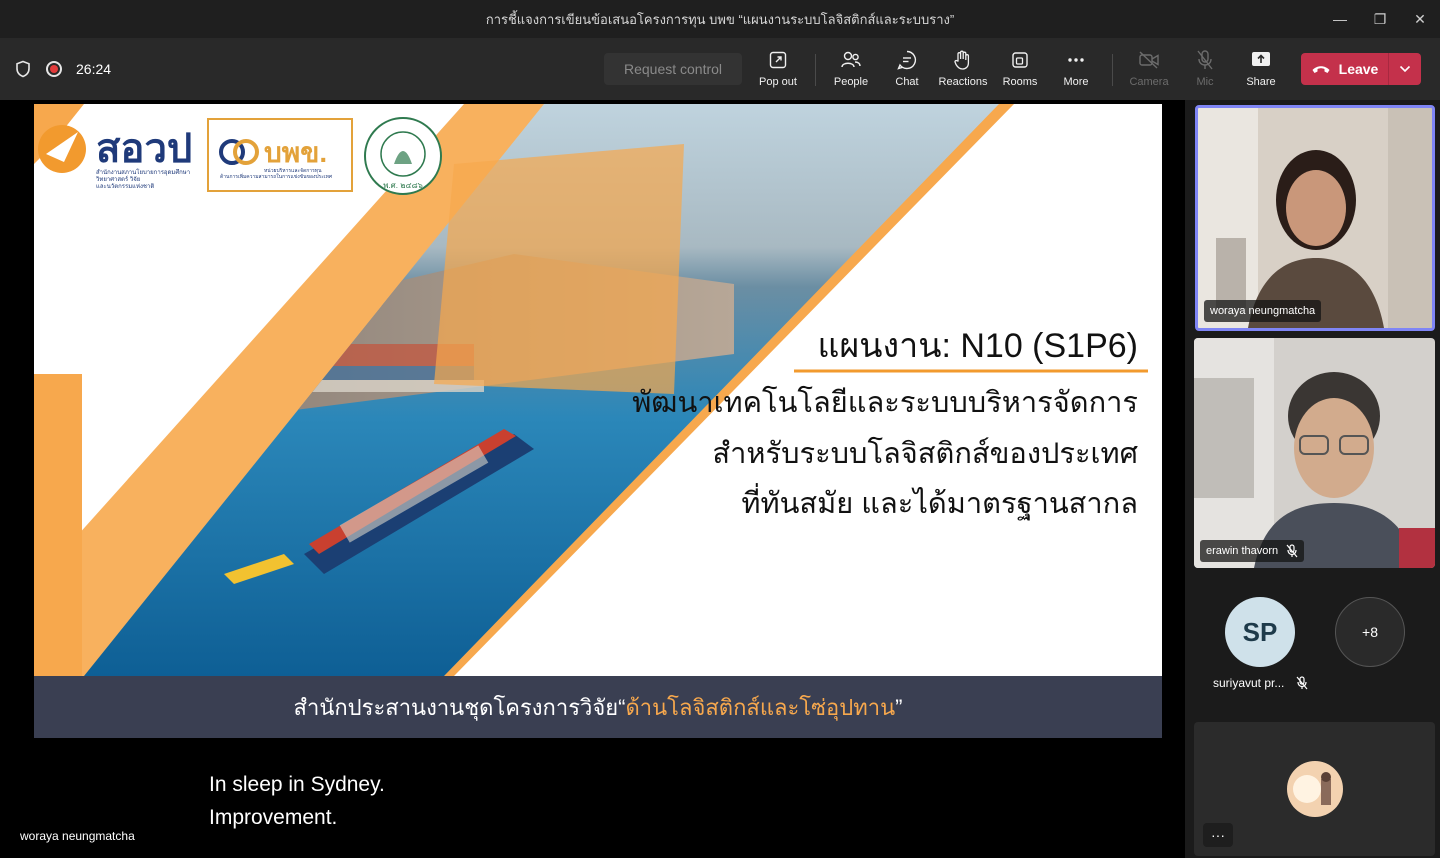 Image resolution: width=1440 pixels, height=858 pixels. Describe the element at coordinates (761, 708) in the screenshot. I see `footer-highlight: ด้านโลจิสติกส์และโซ่อุปทาน` at that location.